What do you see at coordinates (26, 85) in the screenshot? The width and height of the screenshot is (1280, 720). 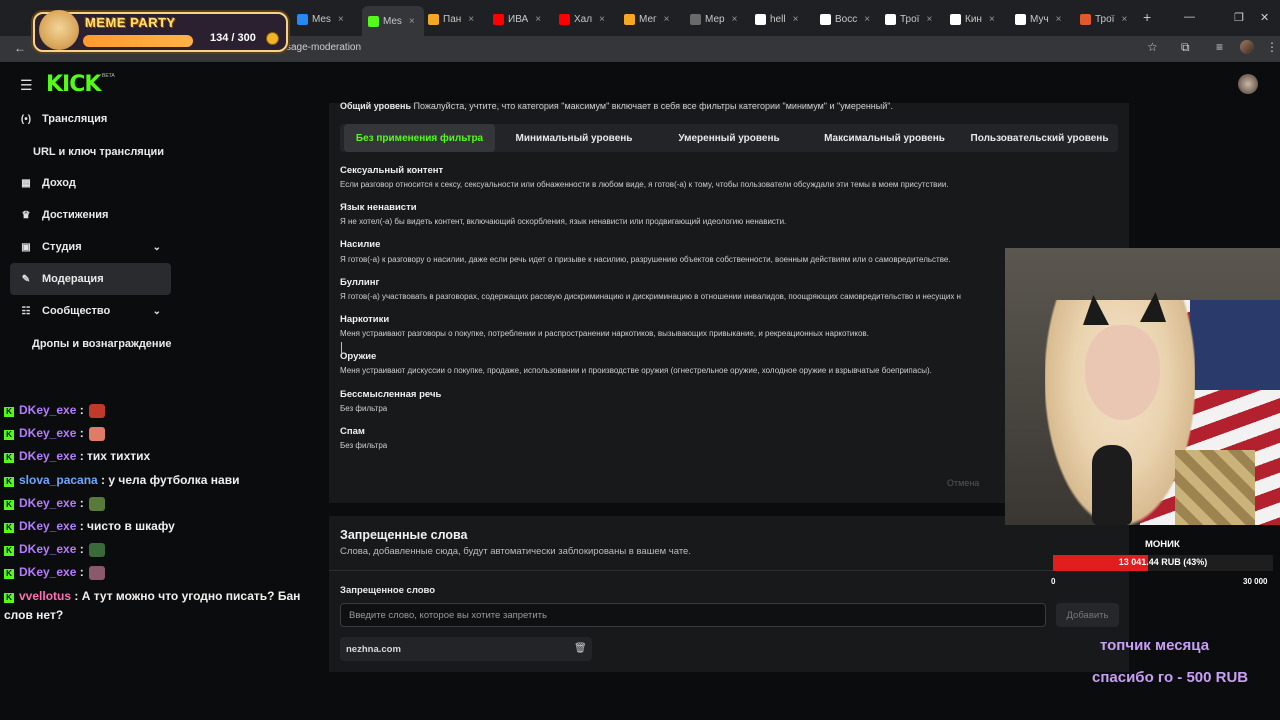 I see `hamburger-menu-icon: ☰` at bounding box center [26, 85].